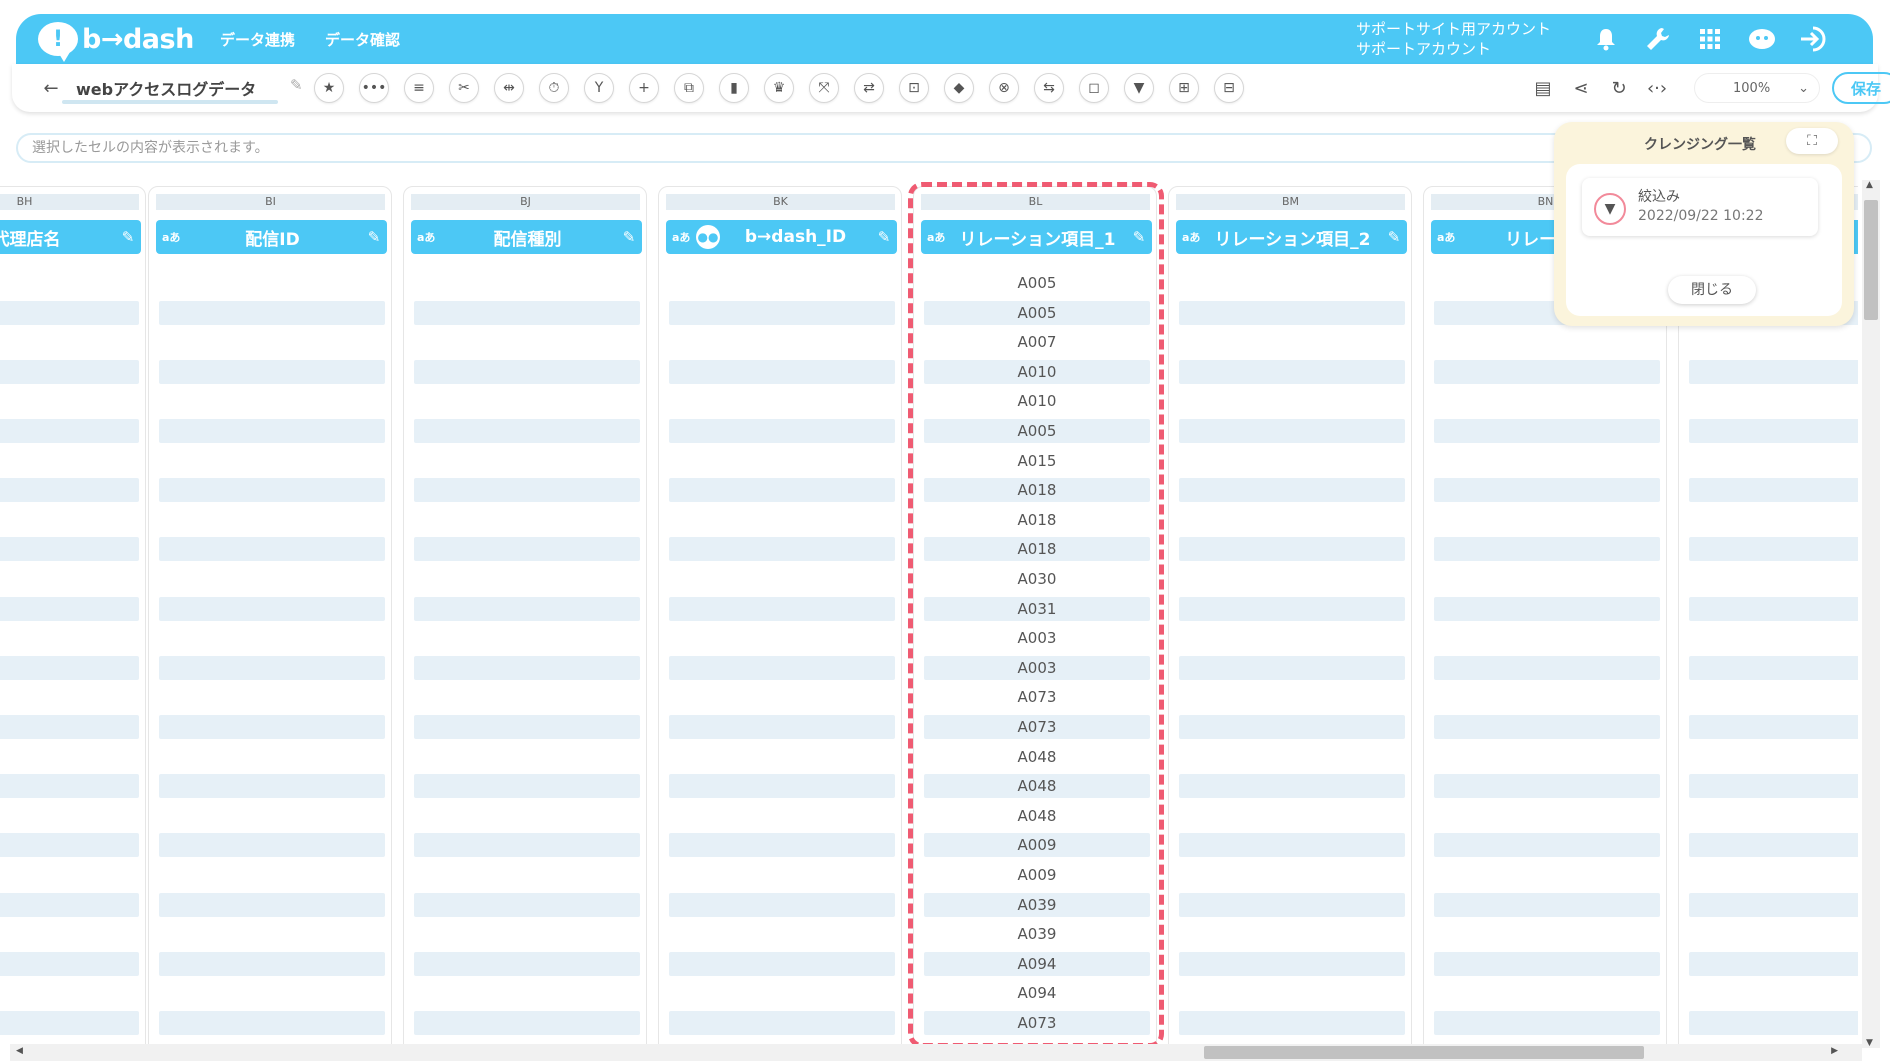 The height and width of the screenshot is (1063, 1890). Describe the element at coordinates (1037, 342) in the screenshot. I see `table-cell: A007` at that location.